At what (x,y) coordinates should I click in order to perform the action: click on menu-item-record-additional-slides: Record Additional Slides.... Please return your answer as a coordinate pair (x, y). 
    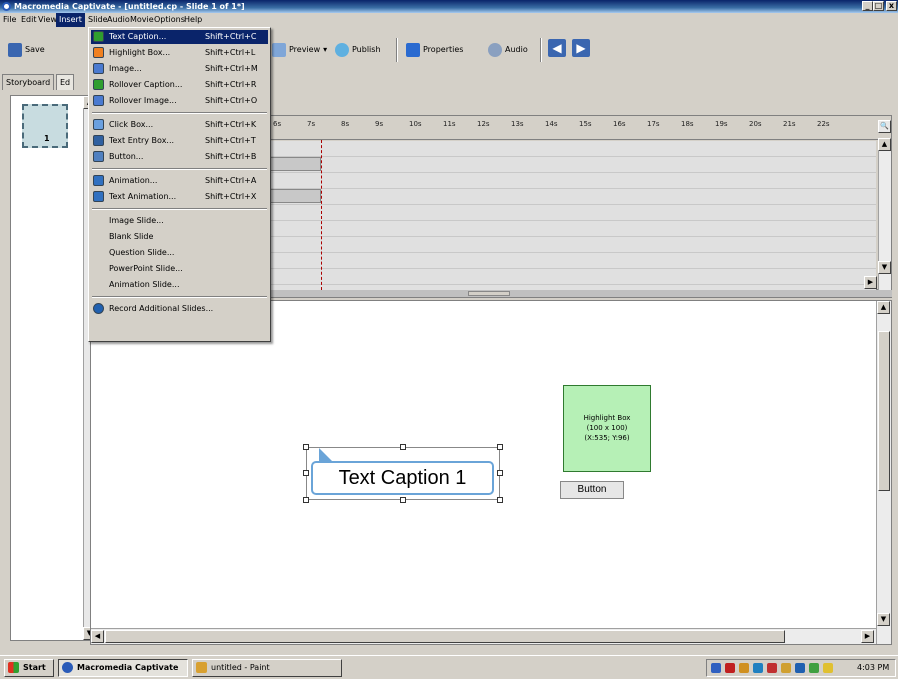
    Looking at the image, I should click on (179, 309).